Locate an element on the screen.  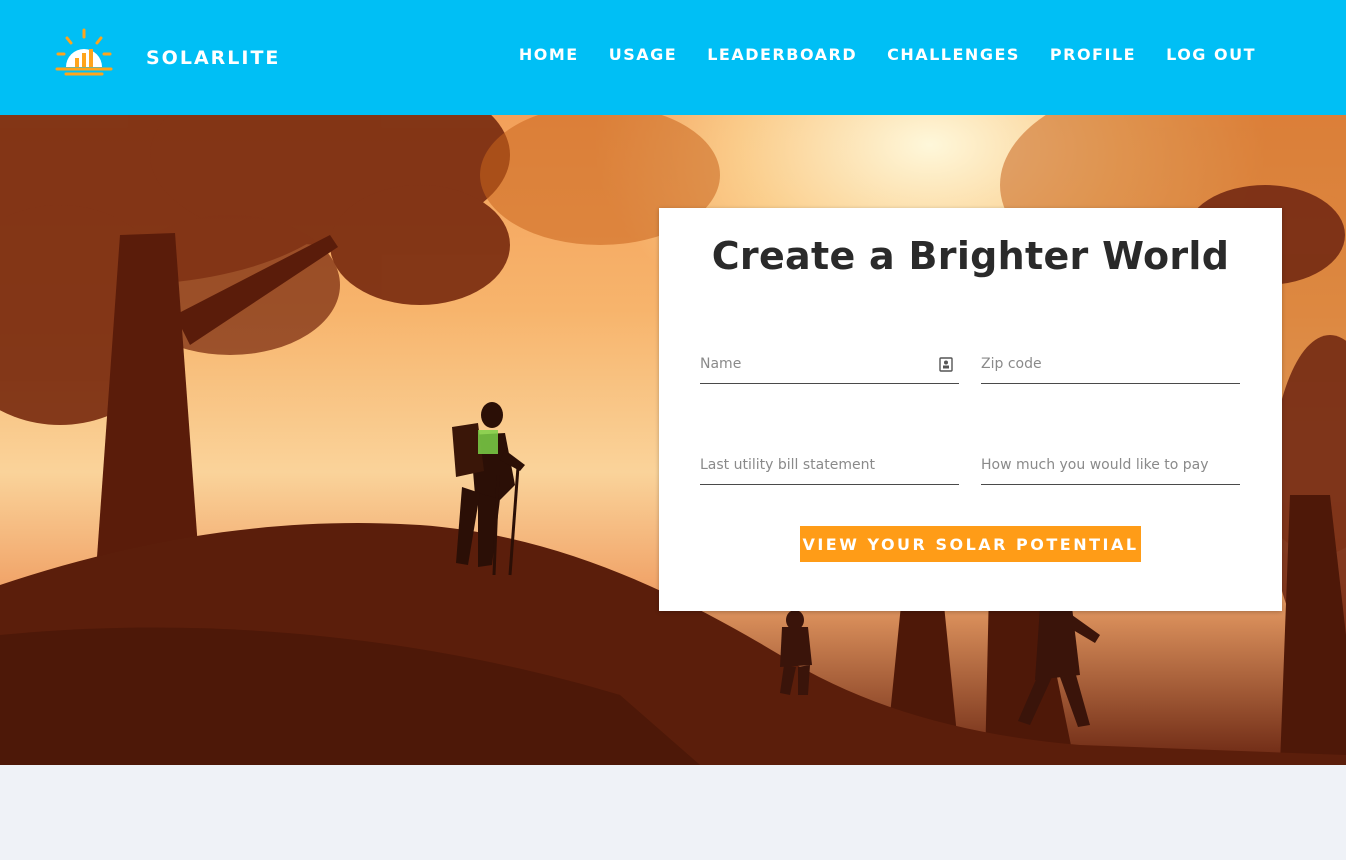
zip-field-wrapper is located at coordinates (1110, 364).